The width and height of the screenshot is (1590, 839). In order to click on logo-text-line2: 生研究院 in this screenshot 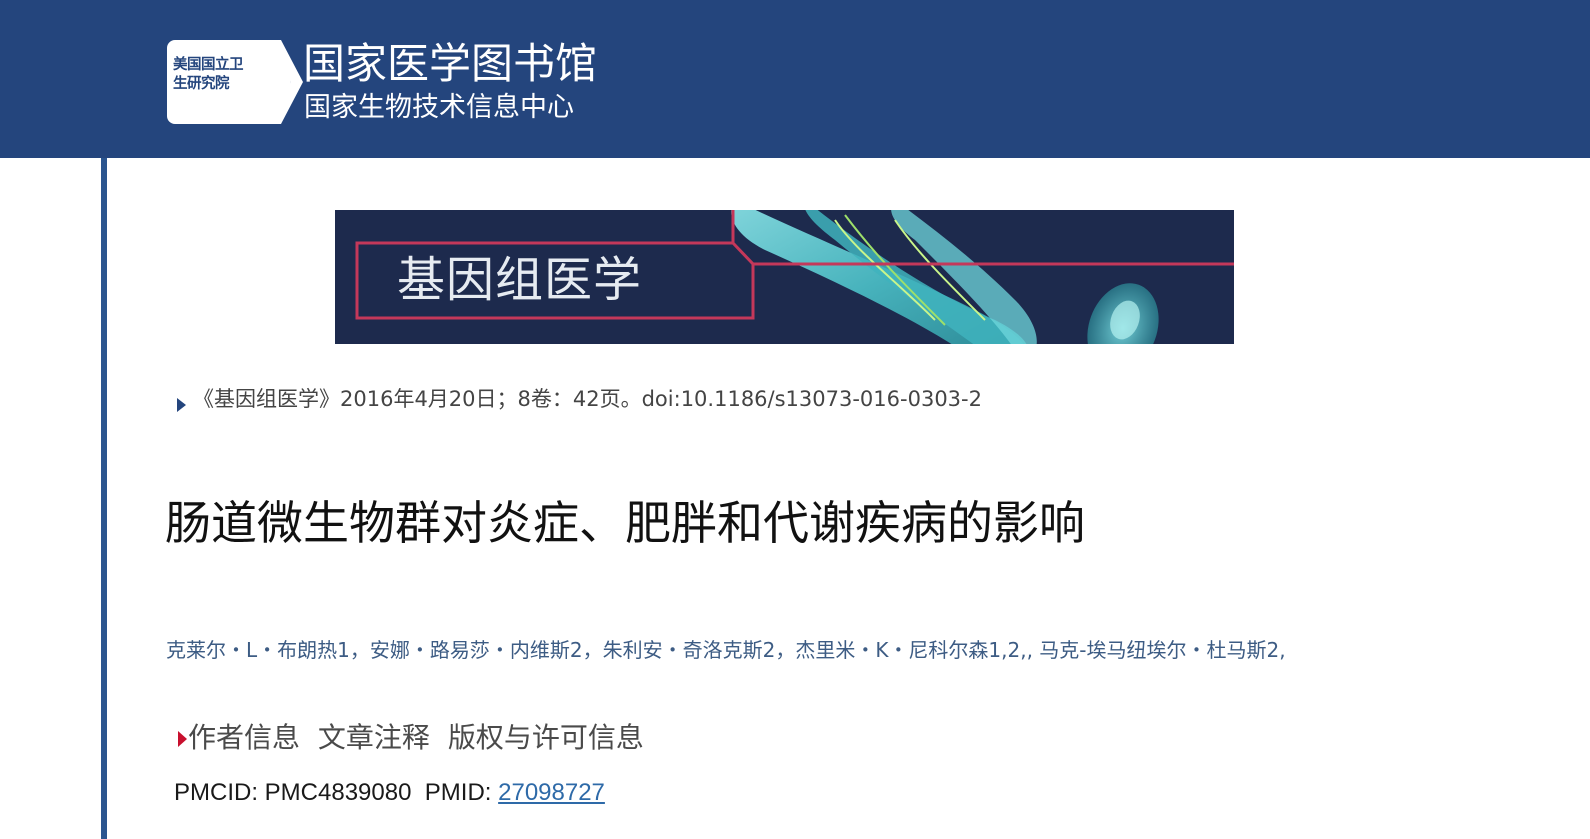, I will do `click(201, 84)`.